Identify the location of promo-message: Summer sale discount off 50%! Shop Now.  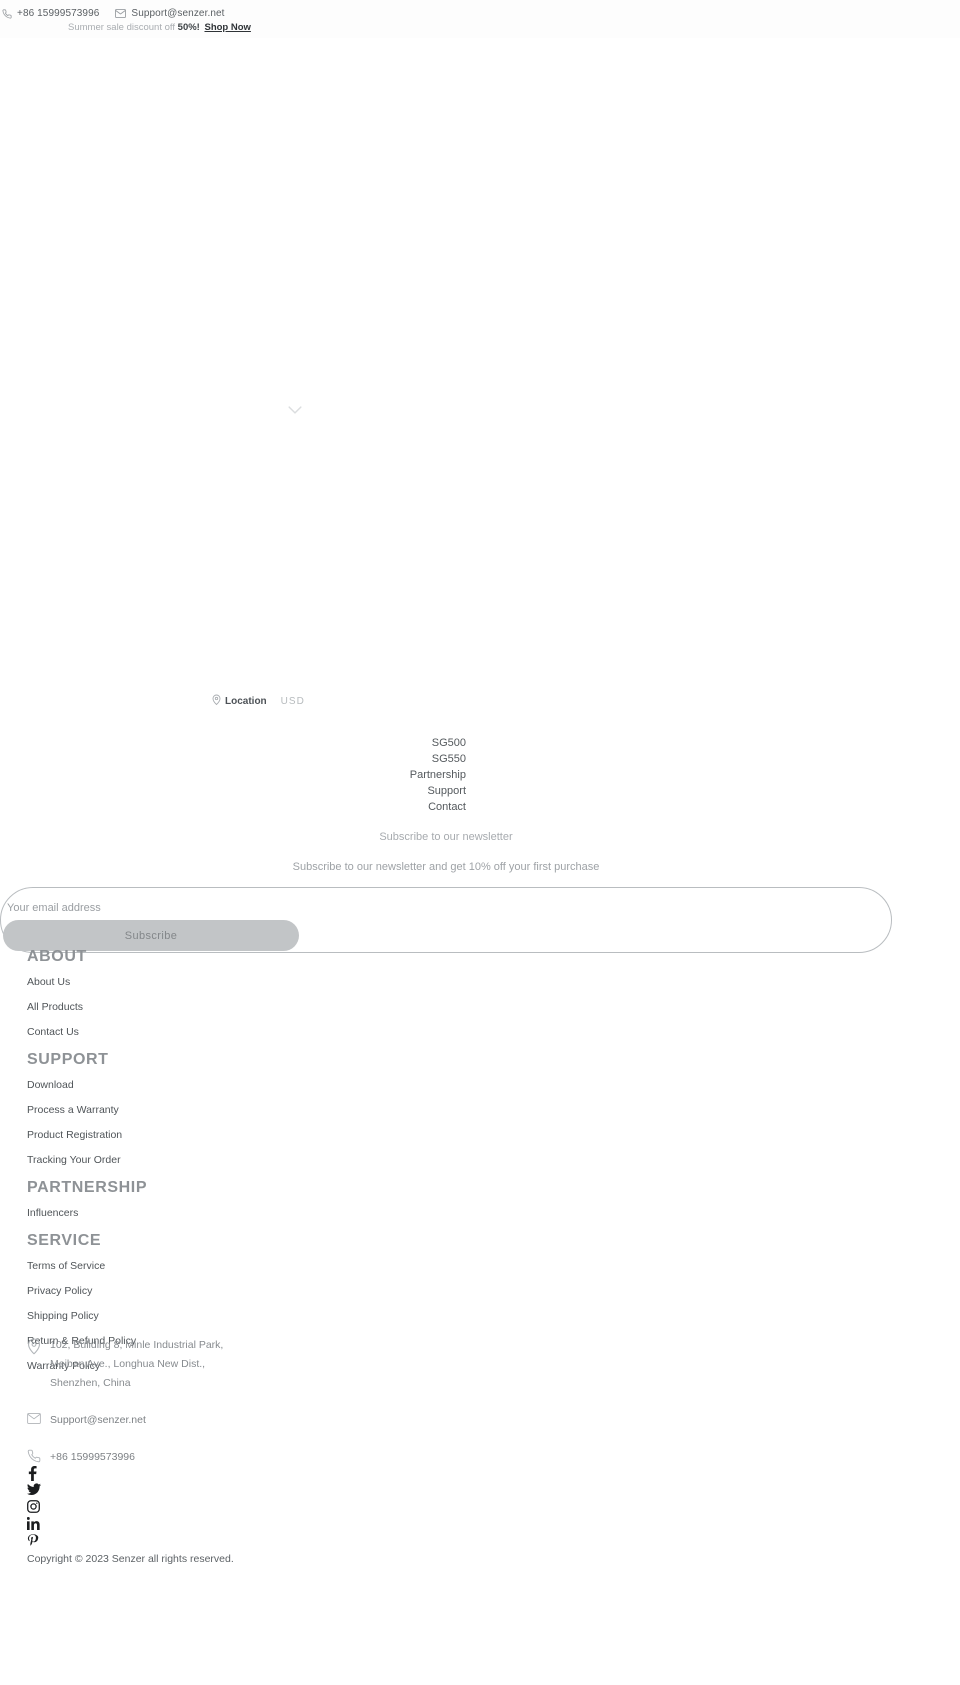
(159, 27).